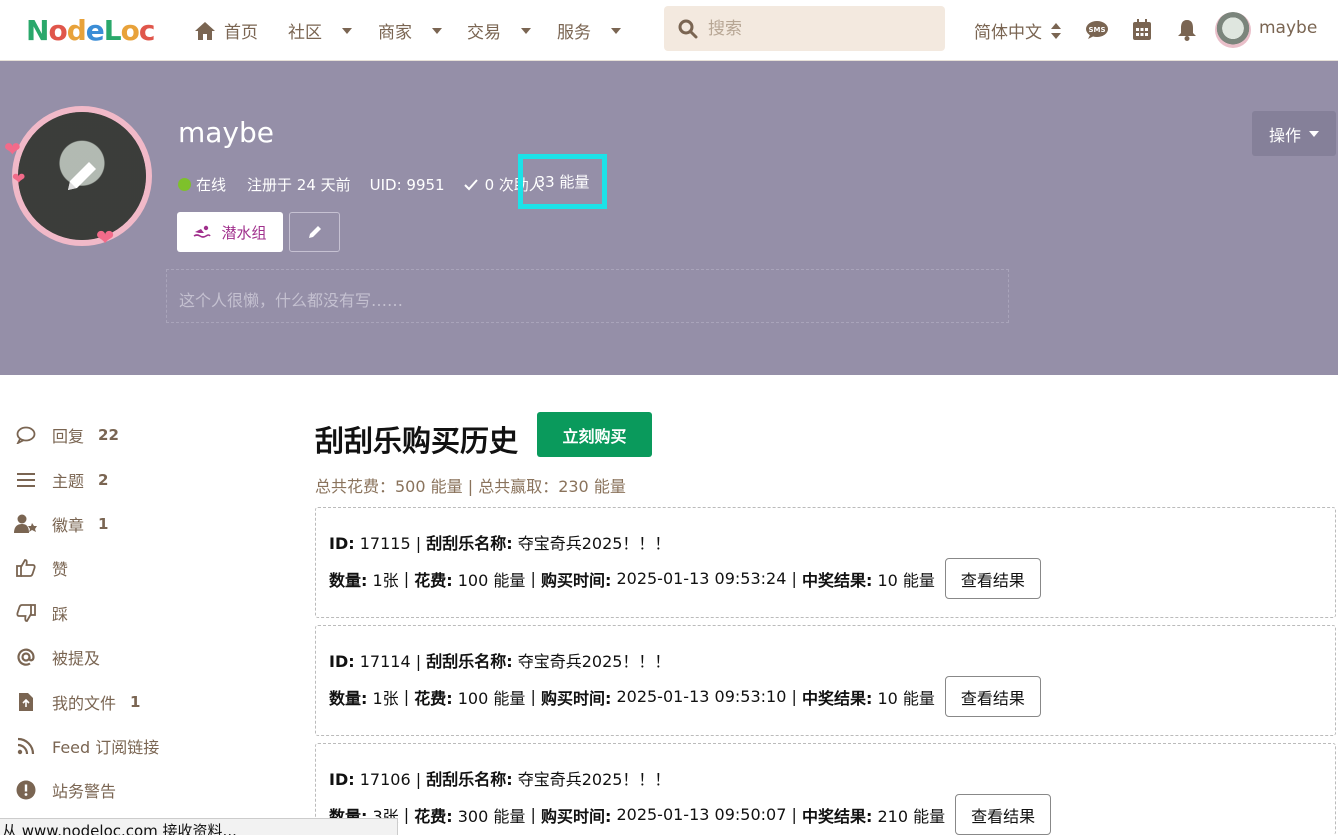 The image size is (1338, 835). I want to click on record-id: 17114, so click(385, 661).